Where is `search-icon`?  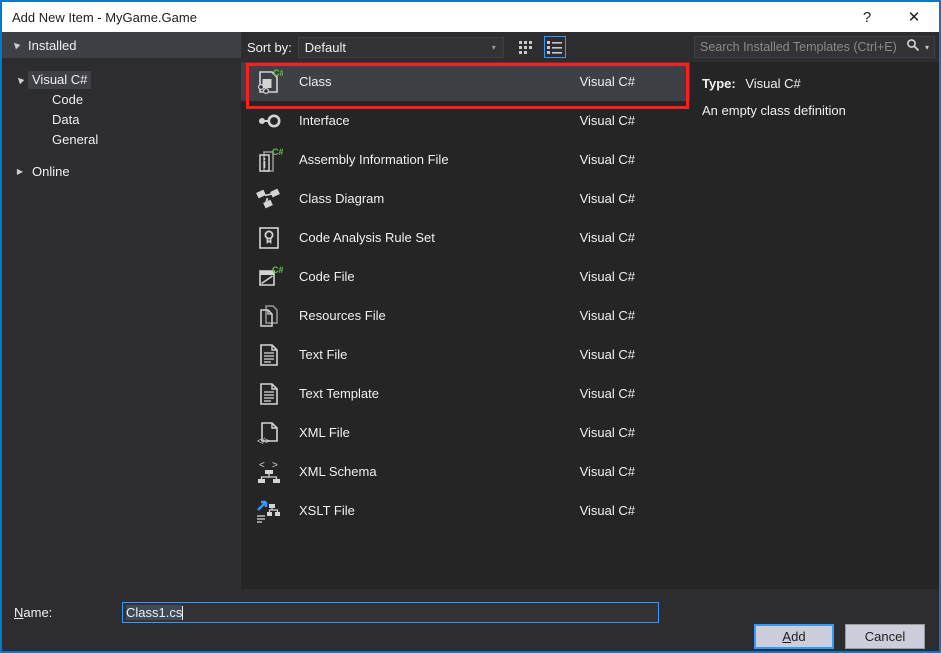 search-icon is located at coordinates (913, 47).